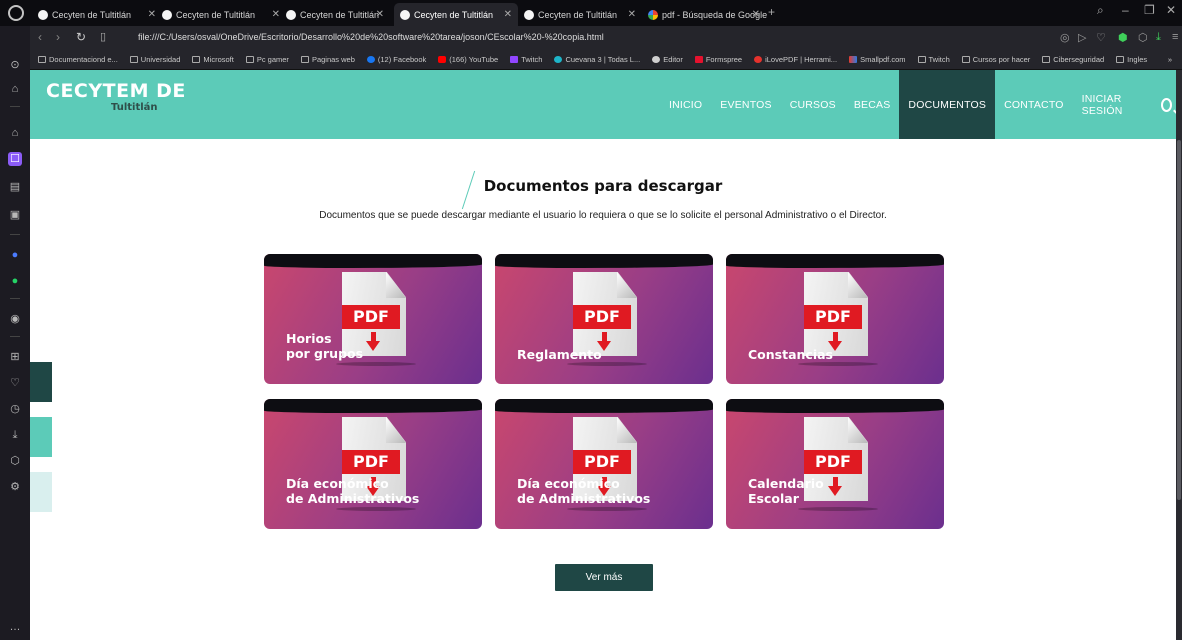 The width and height of the screenshot is (1182, 640). What do you see at coordinates (604, 261) in the screenshot?
I see `card-top-band` at bounding box center [604, 261].